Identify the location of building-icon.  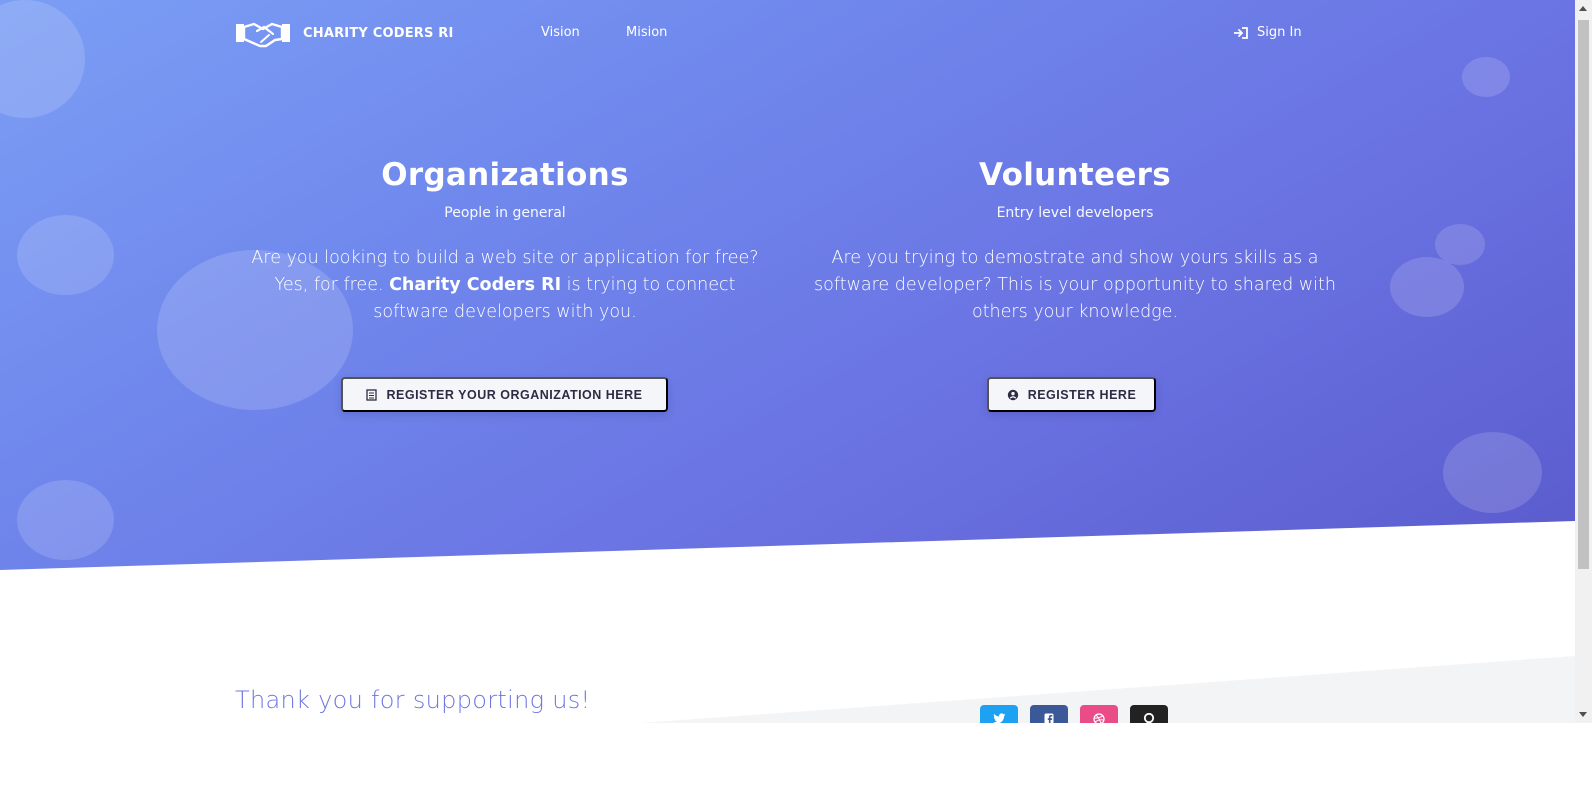
(372, 394).